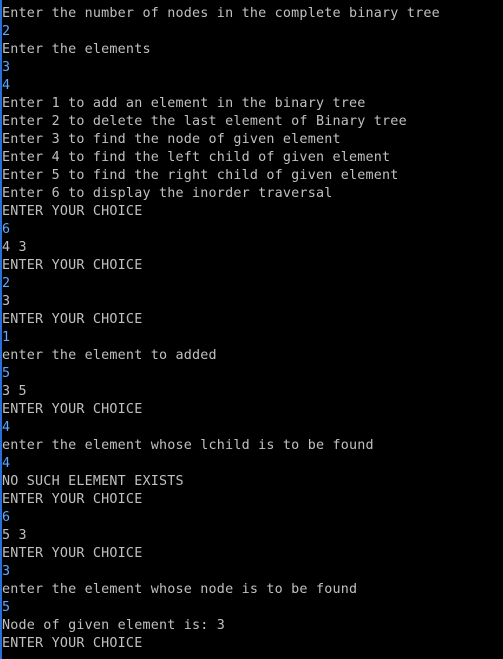  What do you see at coordinates (14, 391) in the screenshot?
I see `console-output-line: 3 5` at bounding box center [14, 391].